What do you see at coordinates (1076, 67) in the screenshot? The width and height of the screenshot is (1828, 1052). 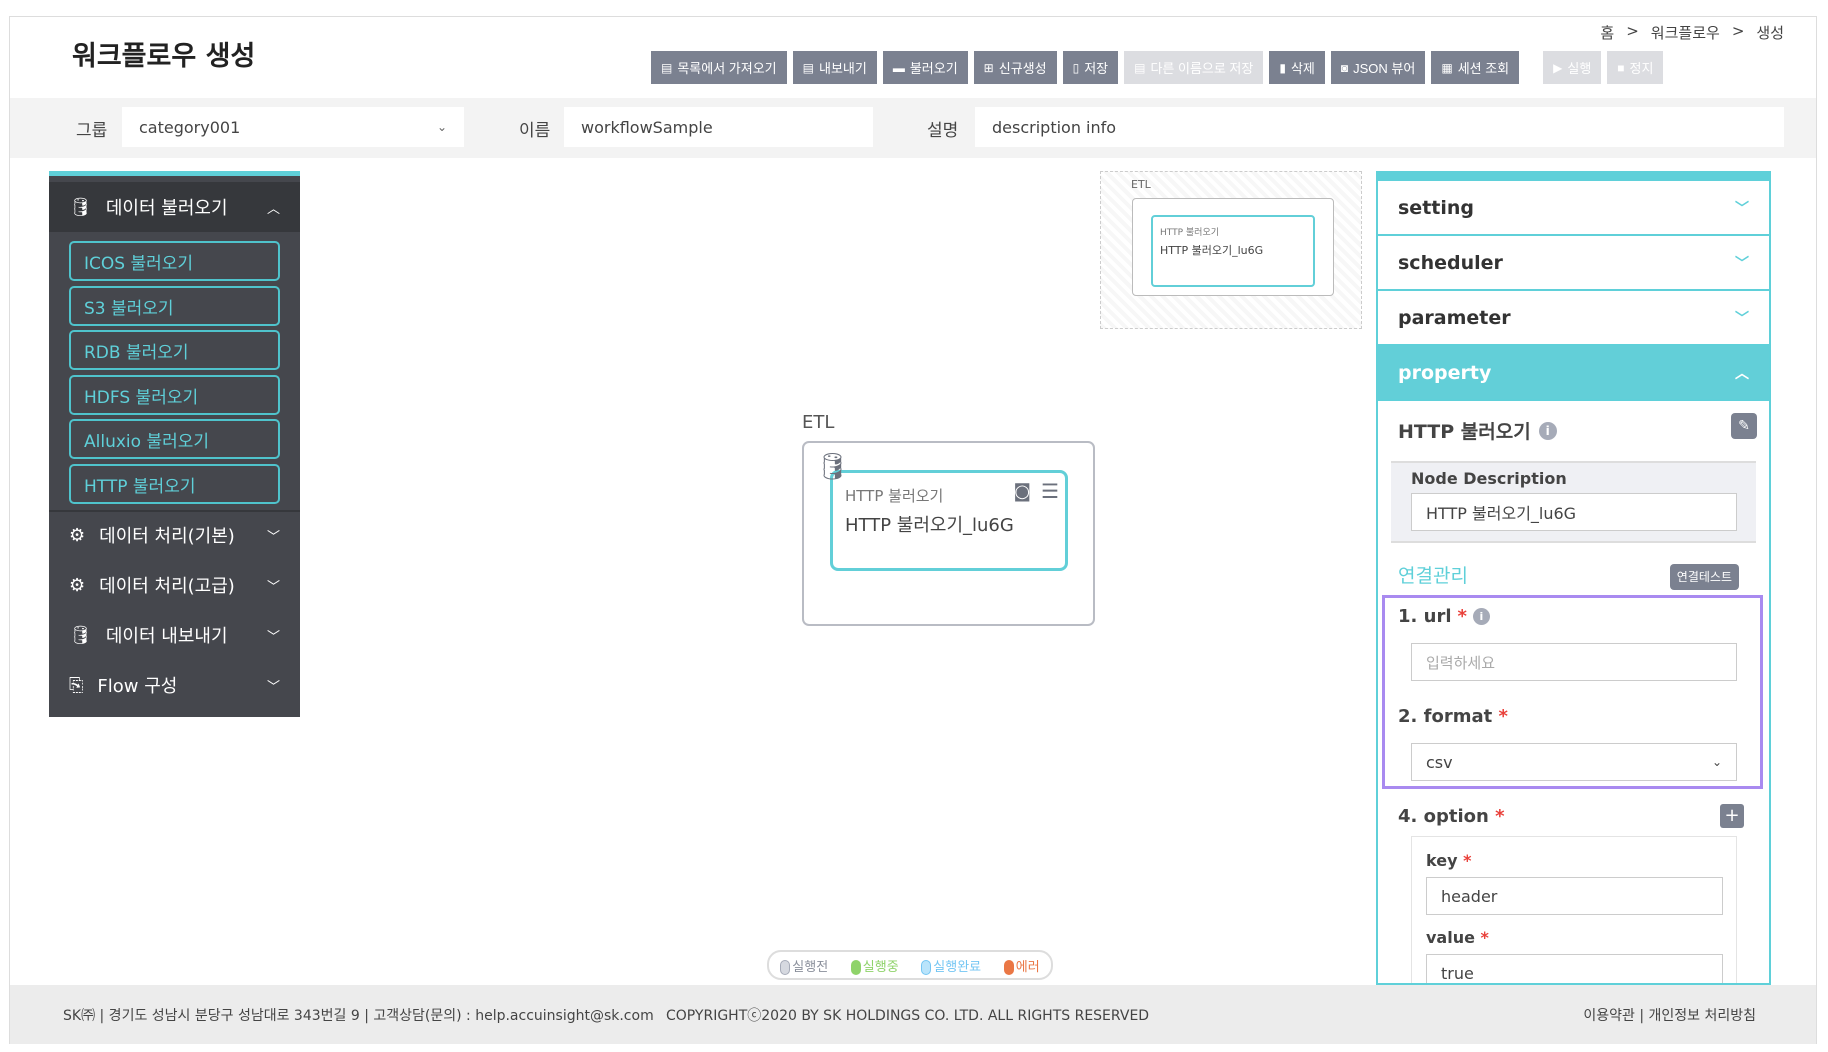 I see `save-icon: ▯` at bounding box center [1076, 67].